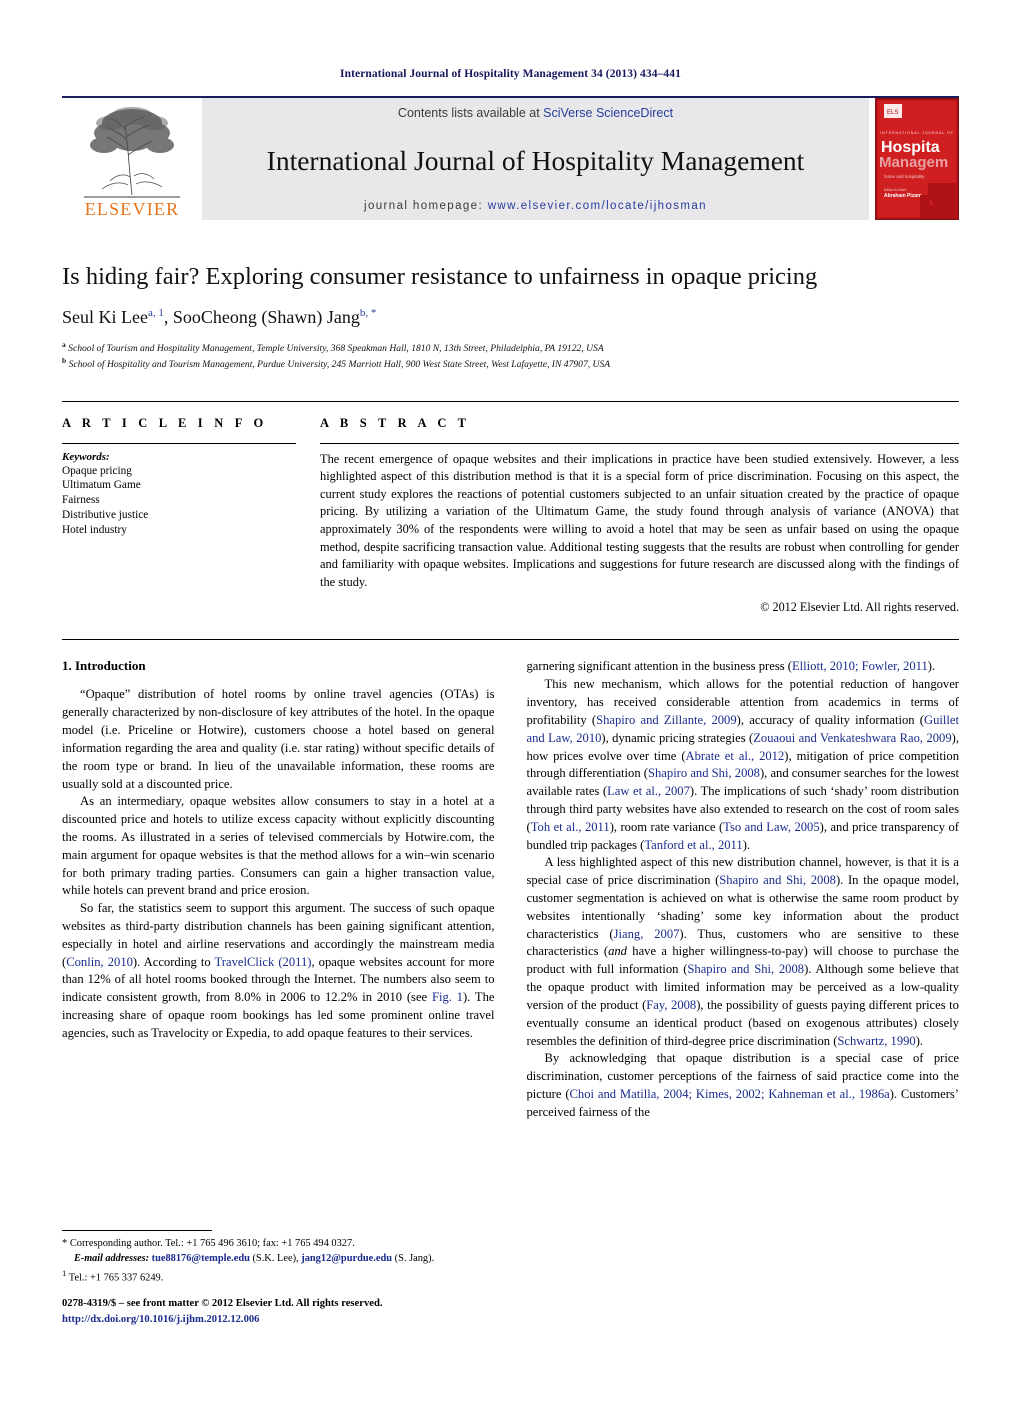  What do you see at coordinates (274, 1258) in the screenshot?
I see `email-owner-lee: (S.K. Lee),` at bounding box center [274, 1258].